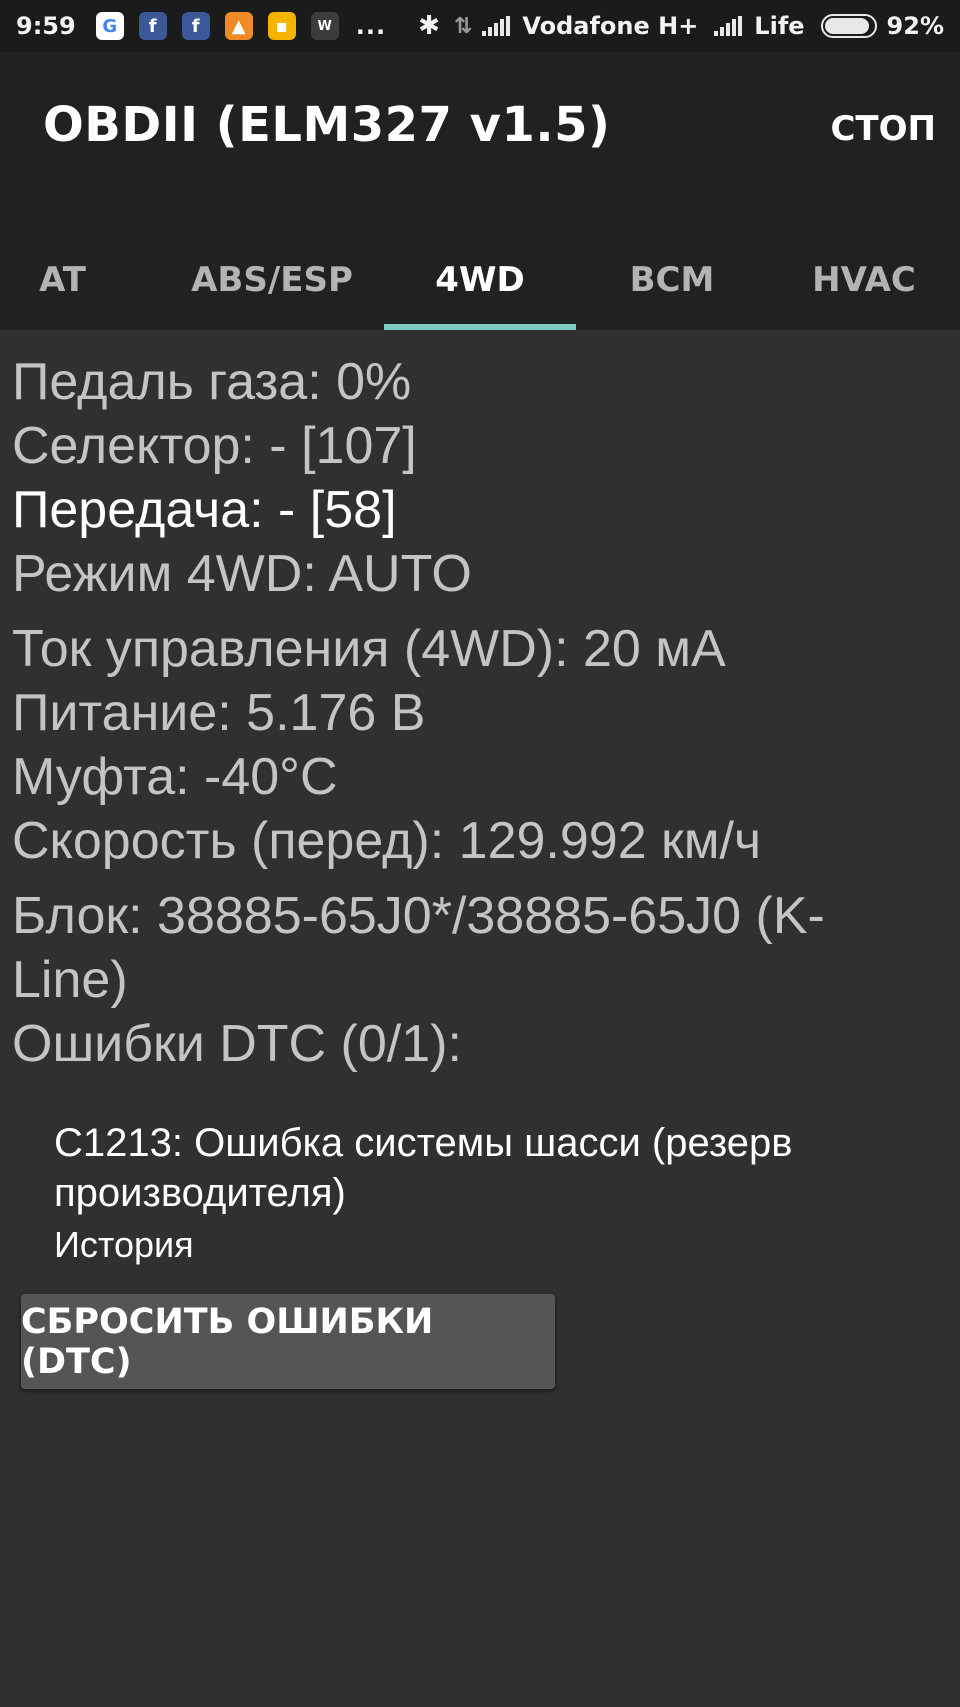 The height and width of the screenshot is (1707, 960). What do you see at coordinates (219, 713) in the screenshot?
I see `power-reading: Питание: 5.176 В` at bounding box center [219, 713].